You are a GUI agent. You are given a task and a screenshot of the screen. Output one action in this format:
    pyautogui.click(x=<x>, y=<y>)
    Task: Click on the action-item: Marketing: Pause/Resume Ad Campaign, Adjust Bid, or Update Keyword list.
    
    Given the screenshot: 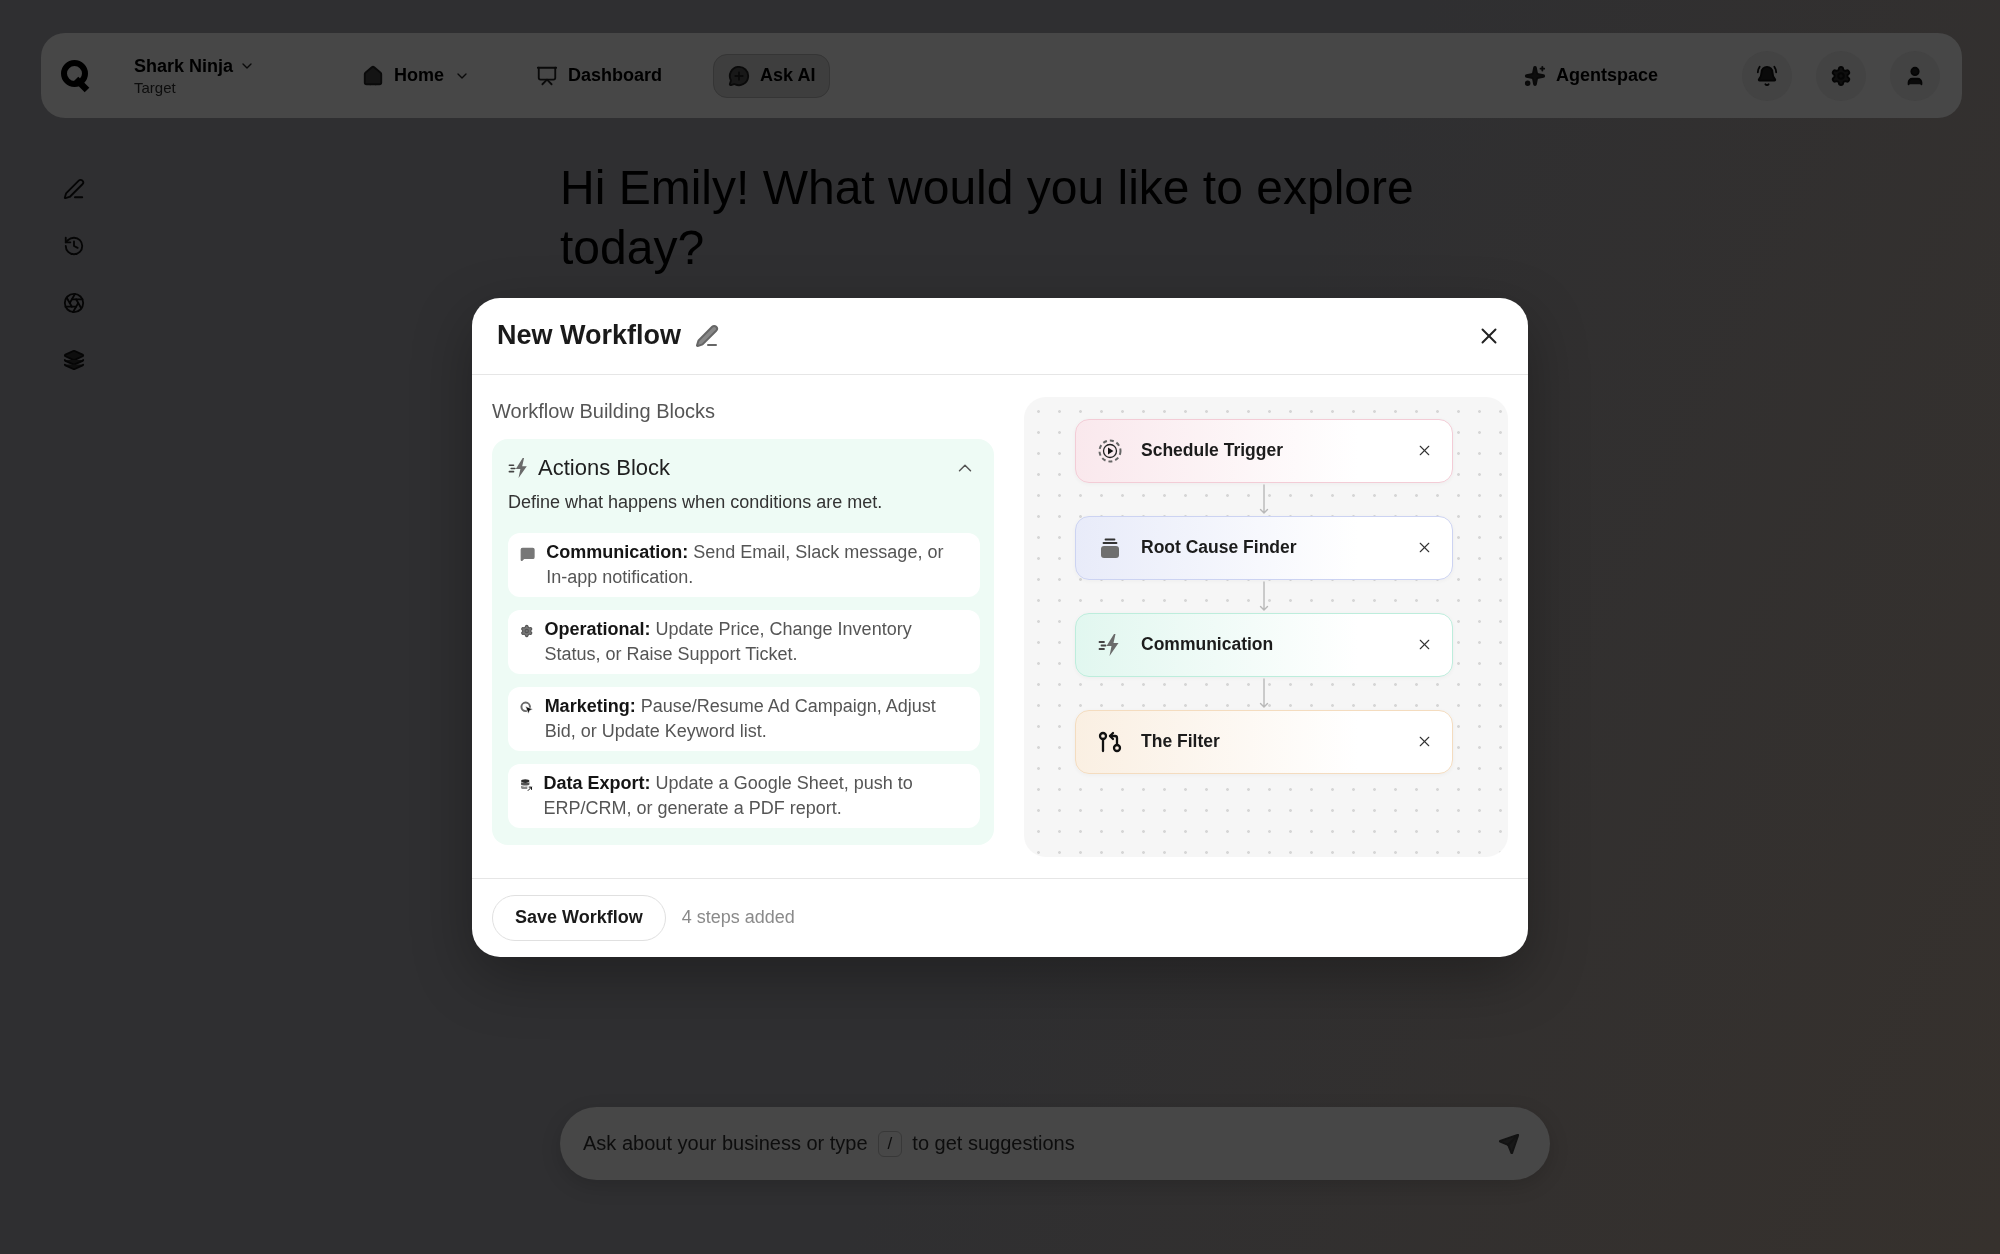 What is the action you would take?
    pyautogui.click(x=744, y=718)
    